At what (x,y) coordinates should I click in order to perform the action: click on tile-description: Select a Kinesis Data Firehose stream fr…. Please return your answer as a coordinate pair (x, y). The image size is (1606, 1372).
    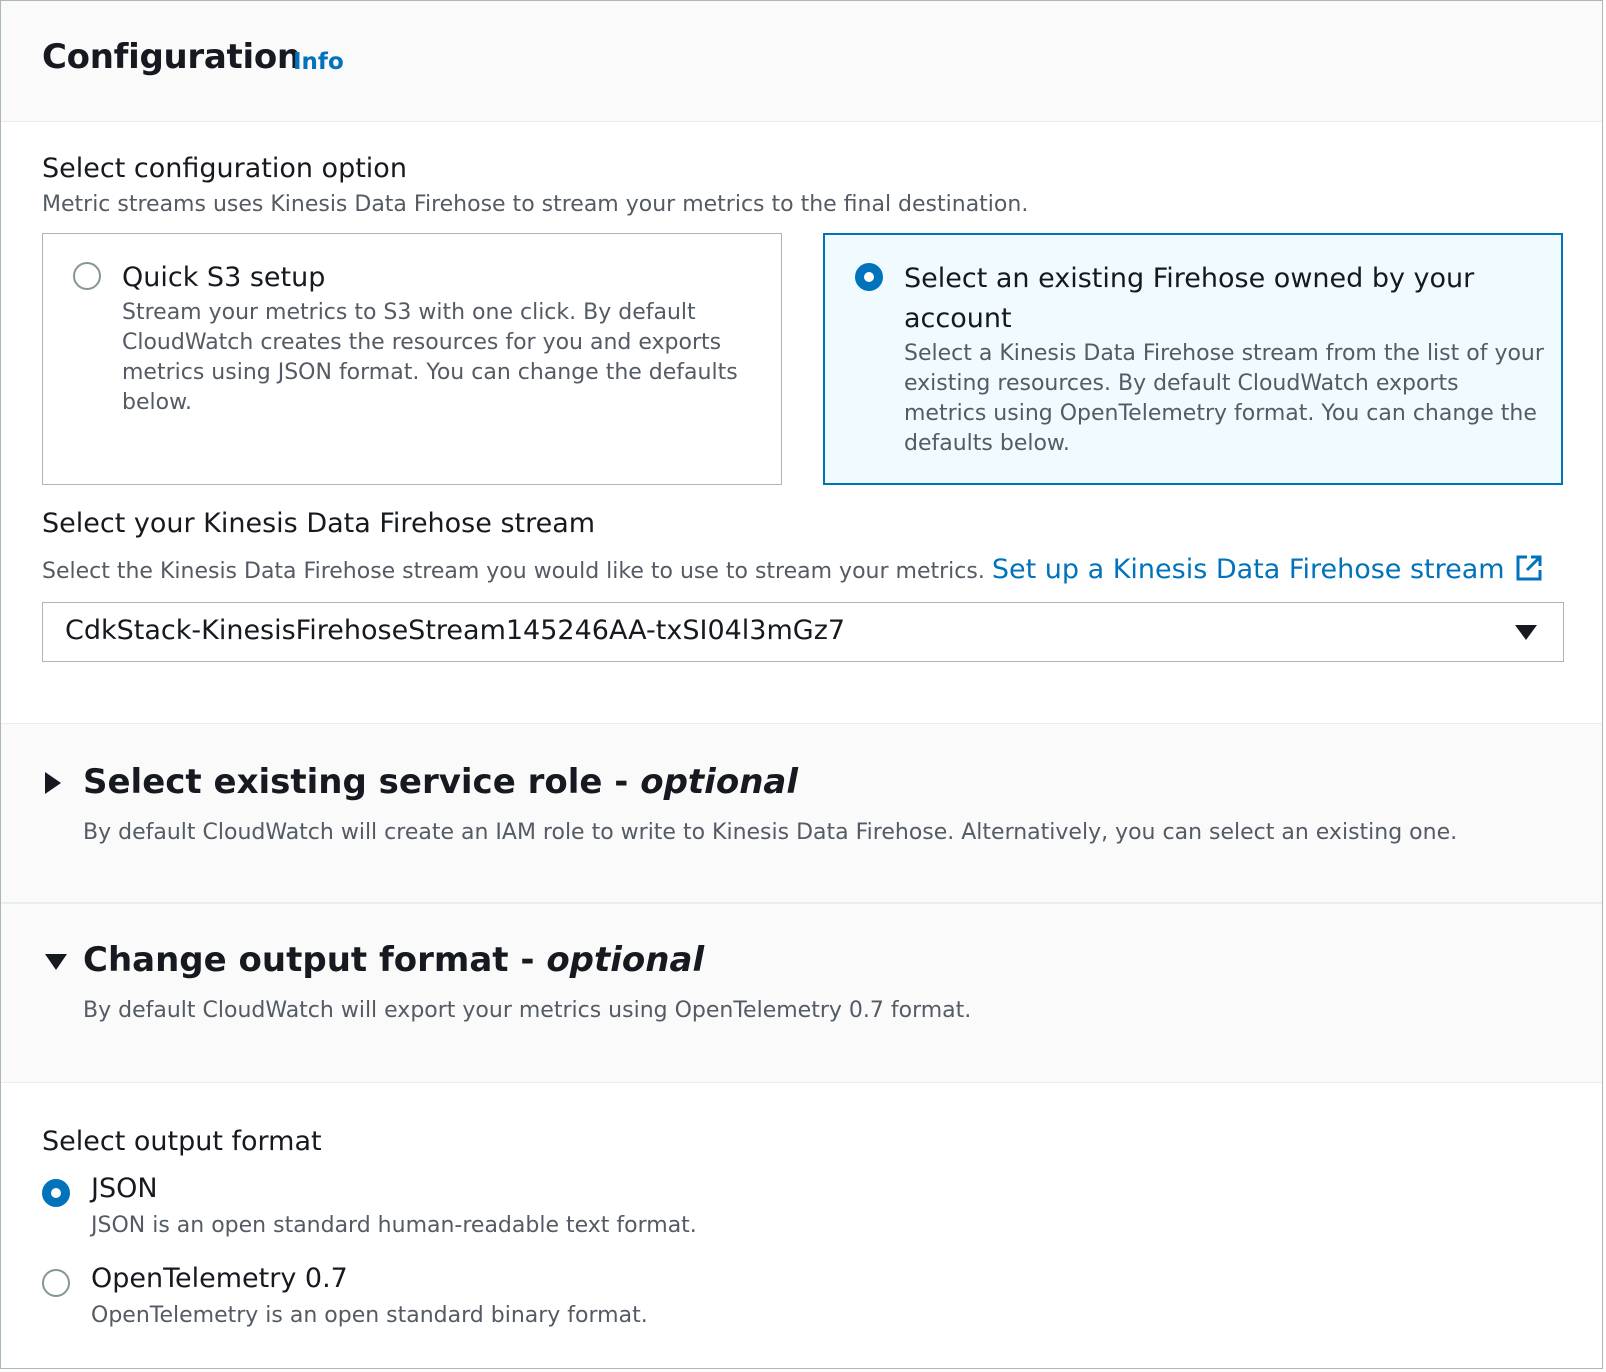
    Looking at the image, I should click on (1224, 398).